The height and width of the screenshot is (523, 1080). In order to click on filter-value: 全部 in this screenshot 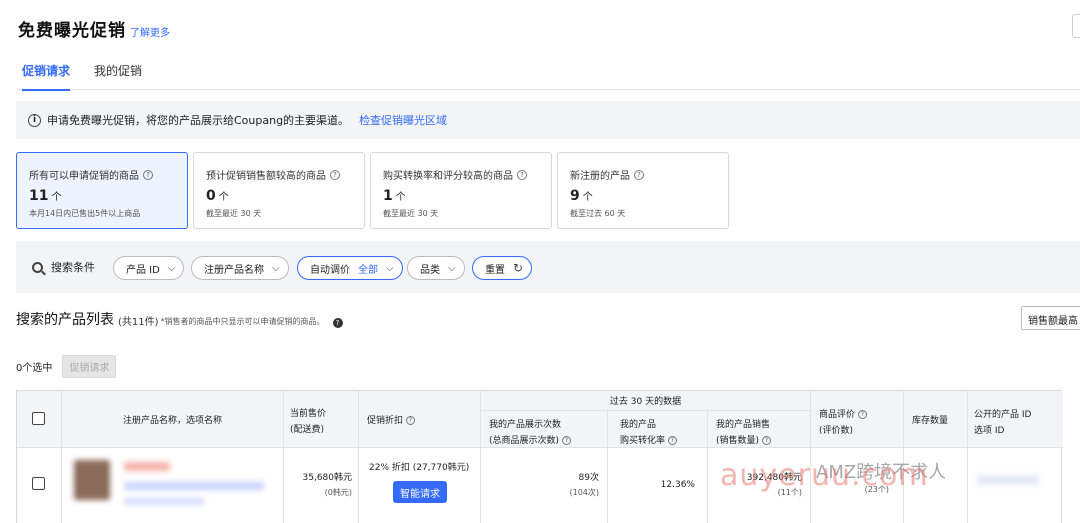, I will do `click(368, 270)`.